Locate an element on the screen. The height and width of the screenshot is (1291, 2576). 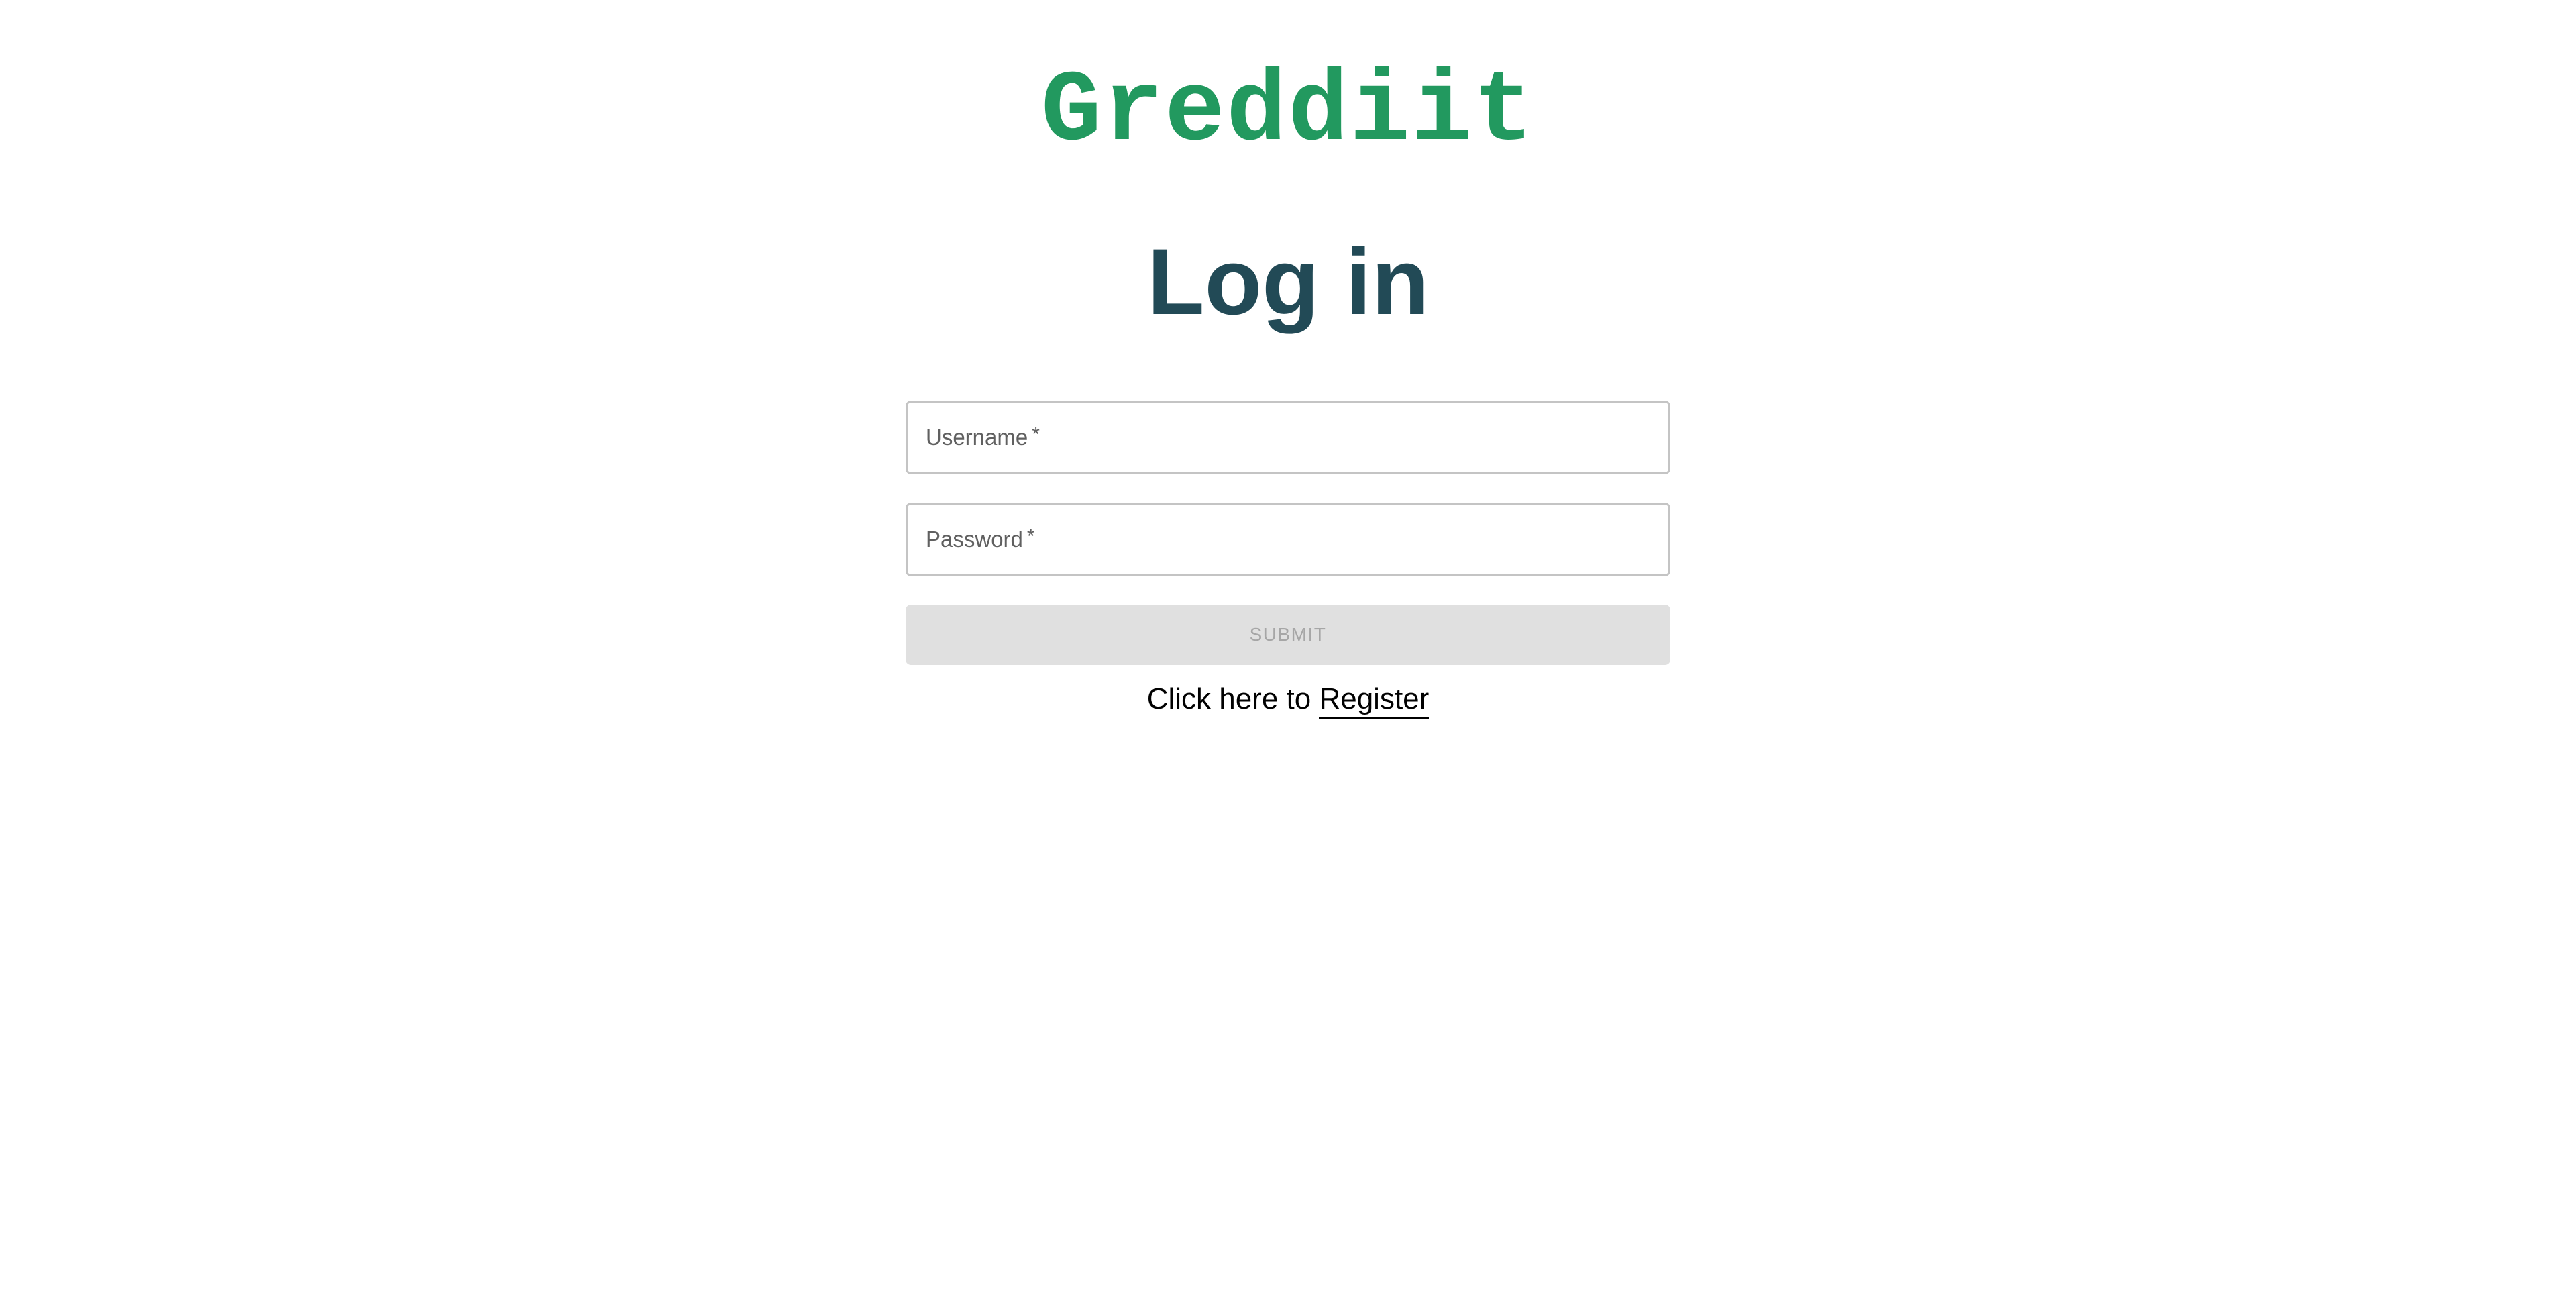
register-link: Register is located at coordinates (1374, 700).